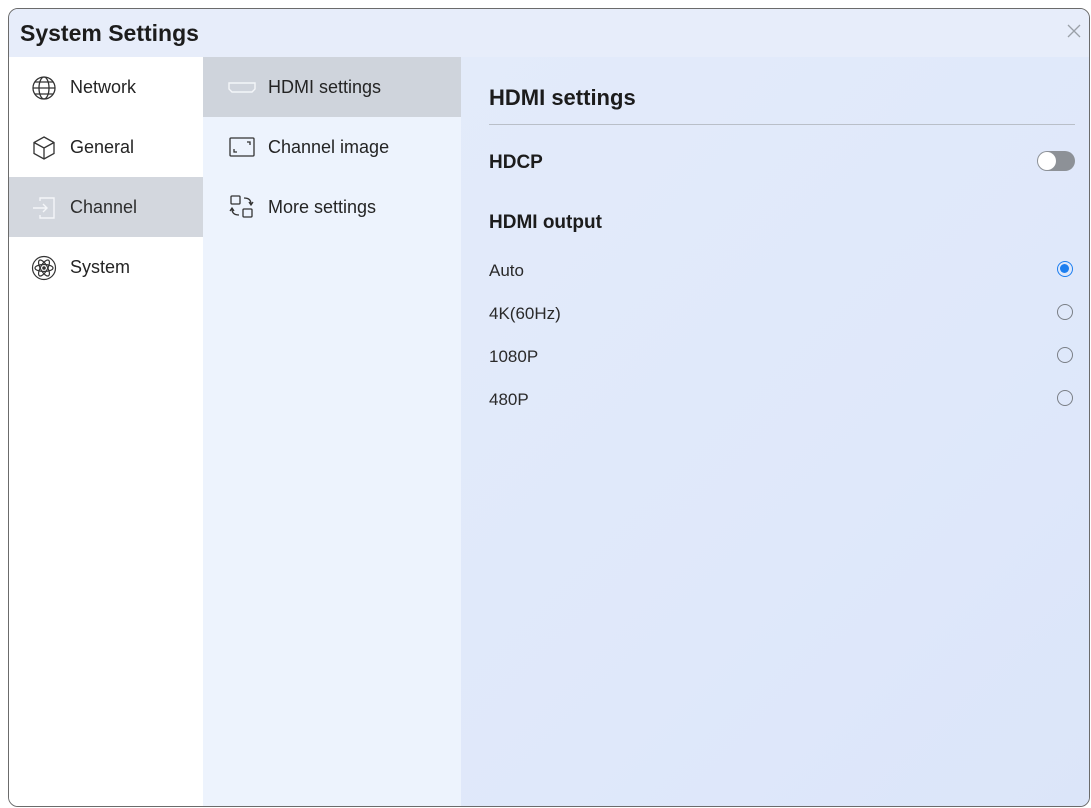  Describe the element at coordinates (1065, 355) in the screenshot. I see `radio-button-1080p` at that location.